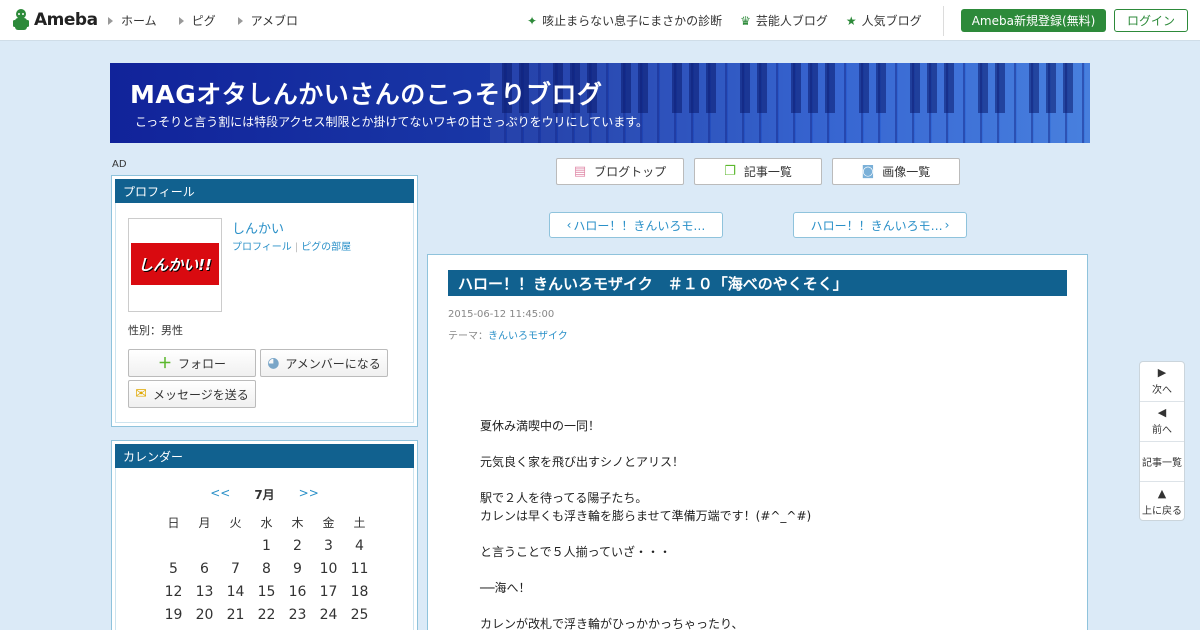  Describe the element at coordinates (630, 172) in the screenshot. I see `tab-label: ブログトップ` at that location.